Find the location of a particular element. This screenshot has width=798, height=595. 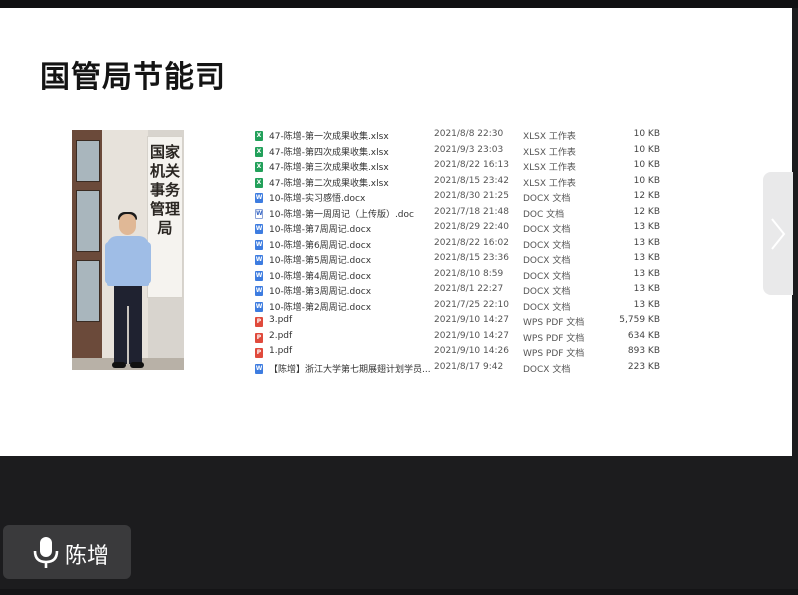

slide-title: 国管局节能司 is located at coordinates (133, 77).